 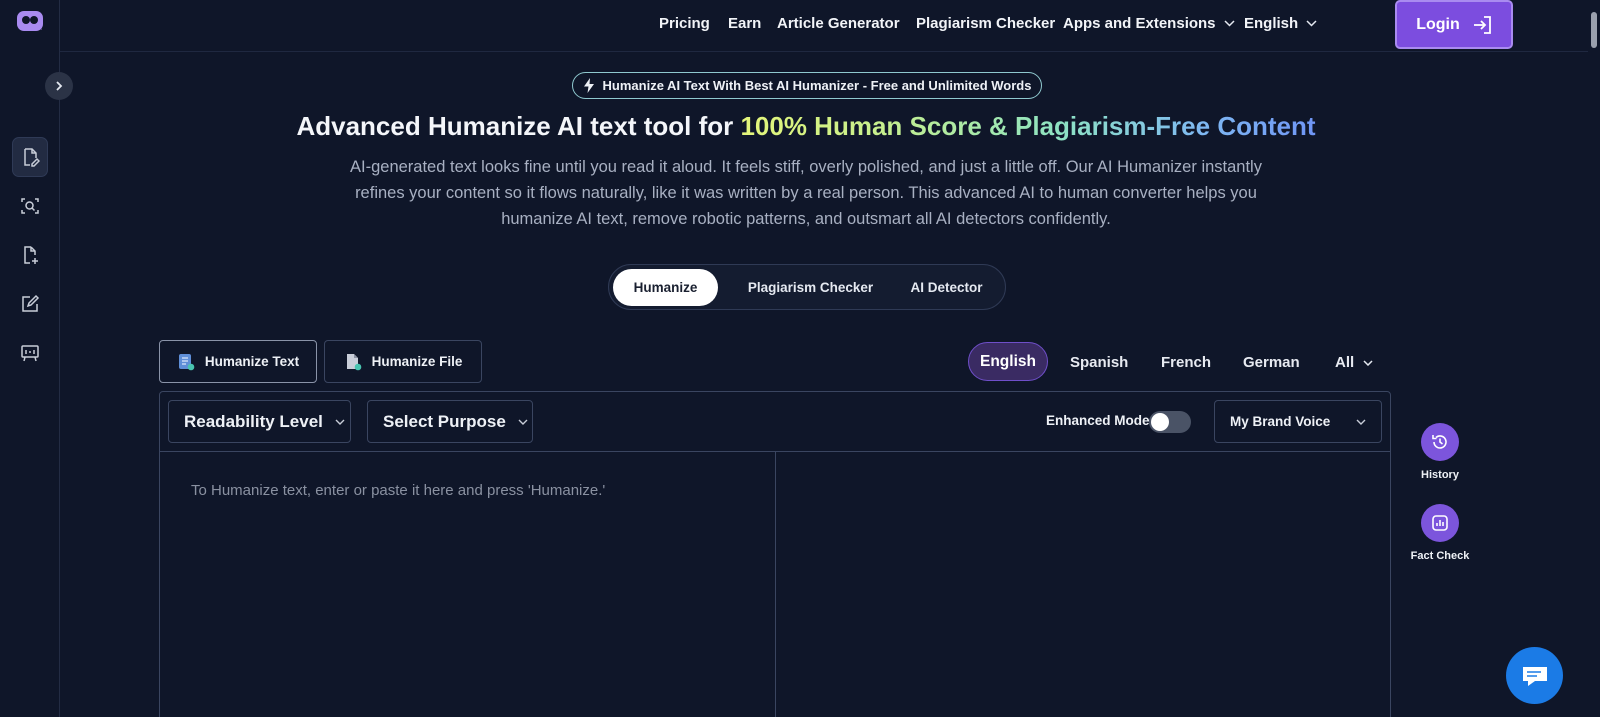 I want to click on fact-check-button, so click(x=1440, y=523).